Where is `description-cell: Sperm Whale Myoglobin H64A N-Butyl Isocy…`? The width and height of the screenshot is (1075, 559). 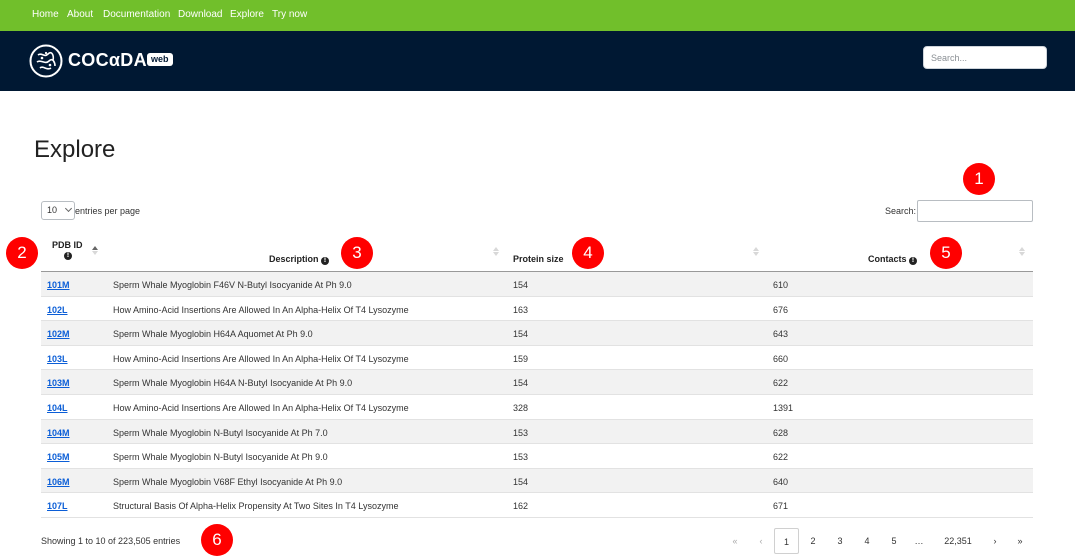
description-cell: Sperm Whale Myoglobin H64A N-Butyl Isocy… is located at coordinates (233, 383).